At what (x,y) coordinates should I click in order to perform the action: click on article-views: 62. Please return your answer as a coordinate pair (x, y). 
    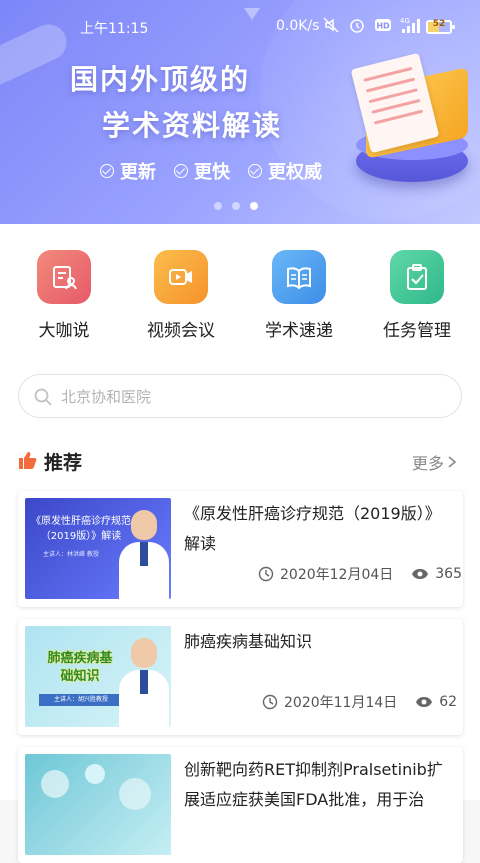
    Looking at the image, I should click on (448, 702).